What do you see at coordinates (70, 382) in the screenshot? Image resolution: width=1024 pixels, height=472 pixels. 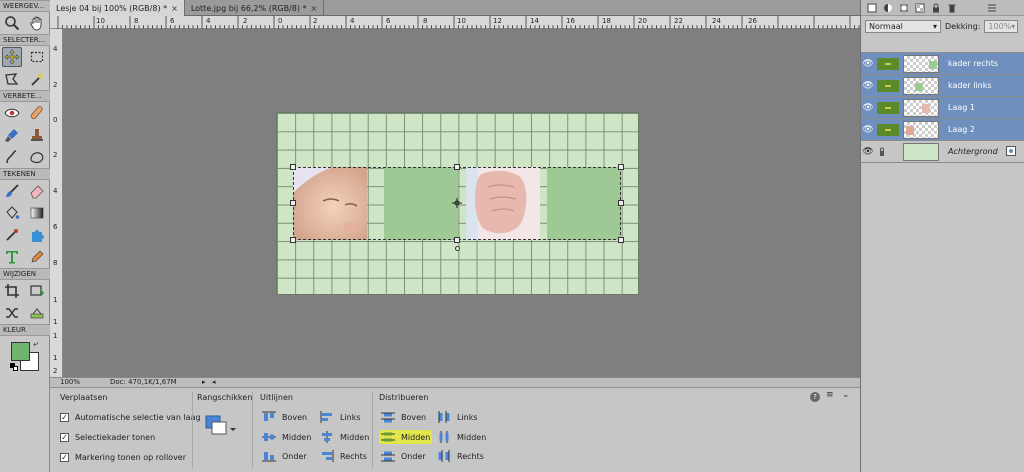 I see `zoom-level: 100%` at bounding box center [70, 382].